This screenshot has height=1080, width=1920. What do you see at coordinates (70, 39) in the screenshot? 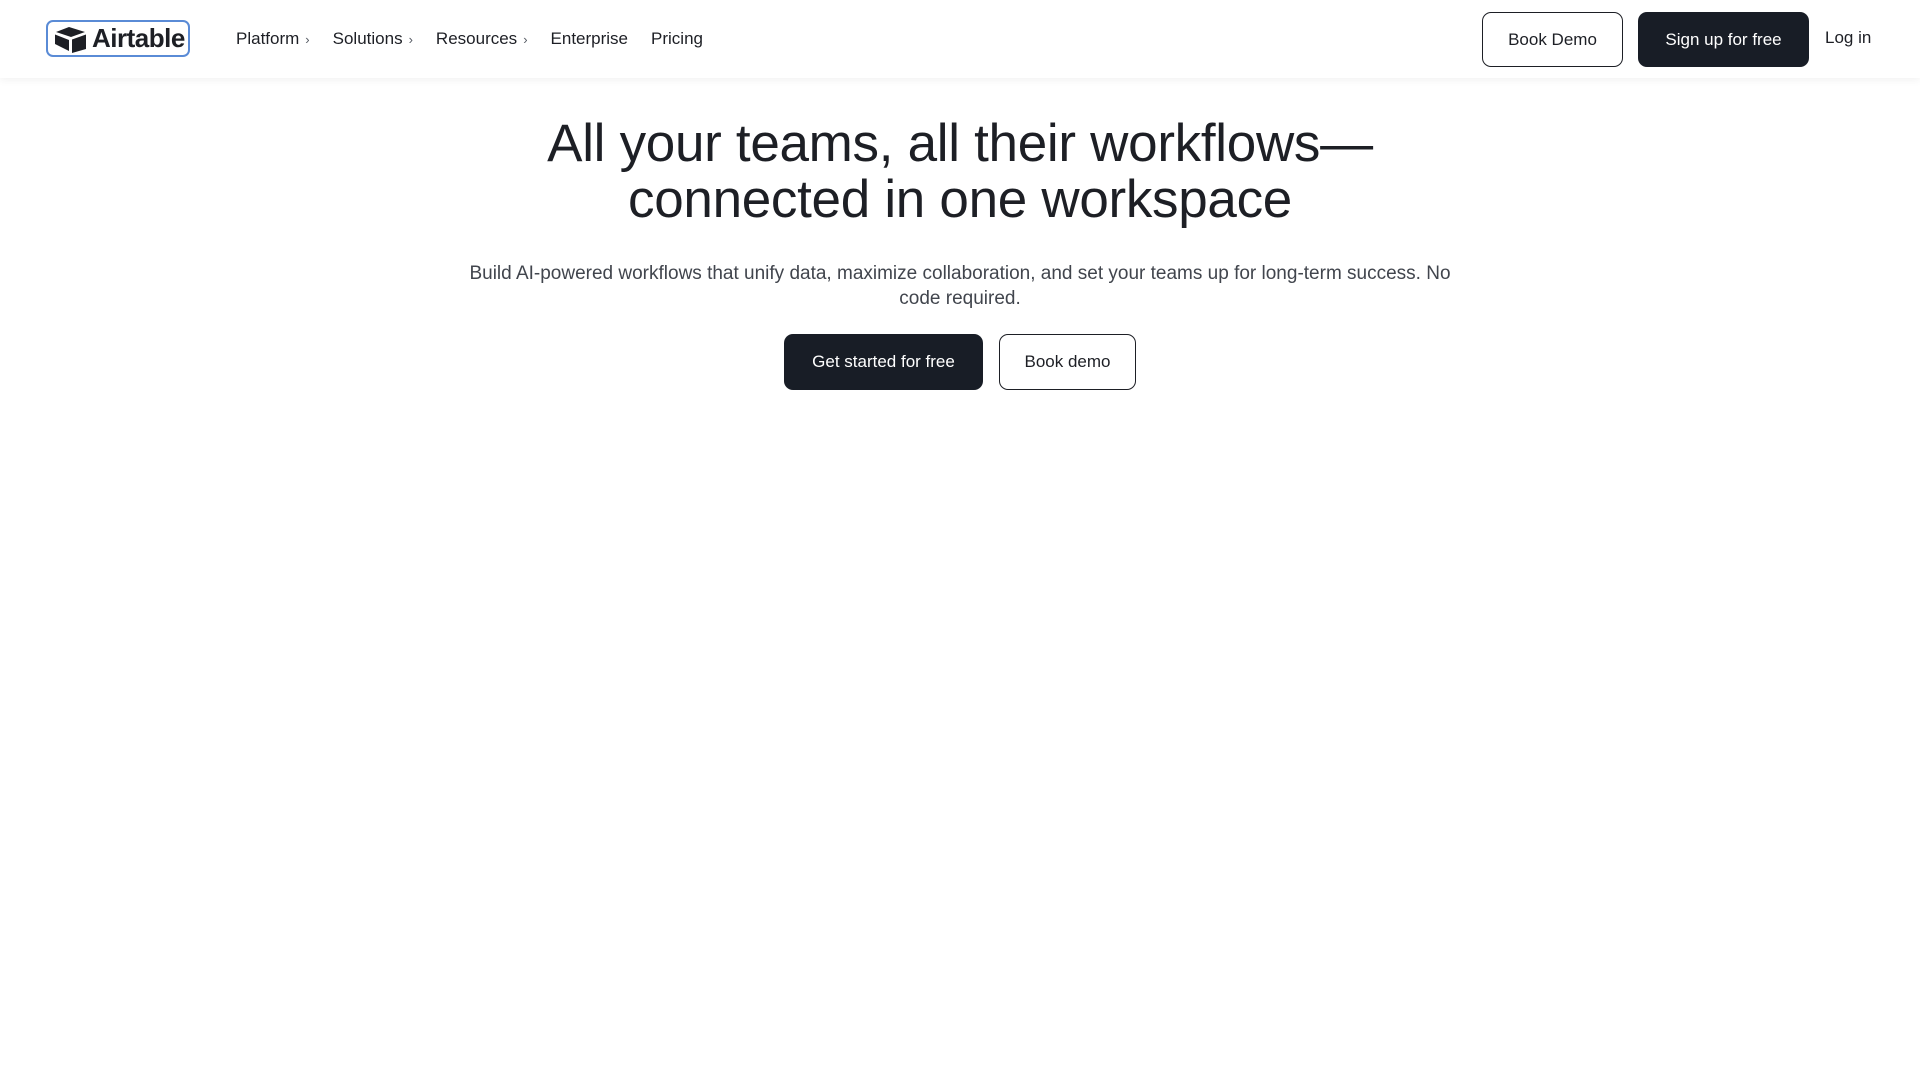
I see `airtable-logo-icon` at bounding box center [70, 39].